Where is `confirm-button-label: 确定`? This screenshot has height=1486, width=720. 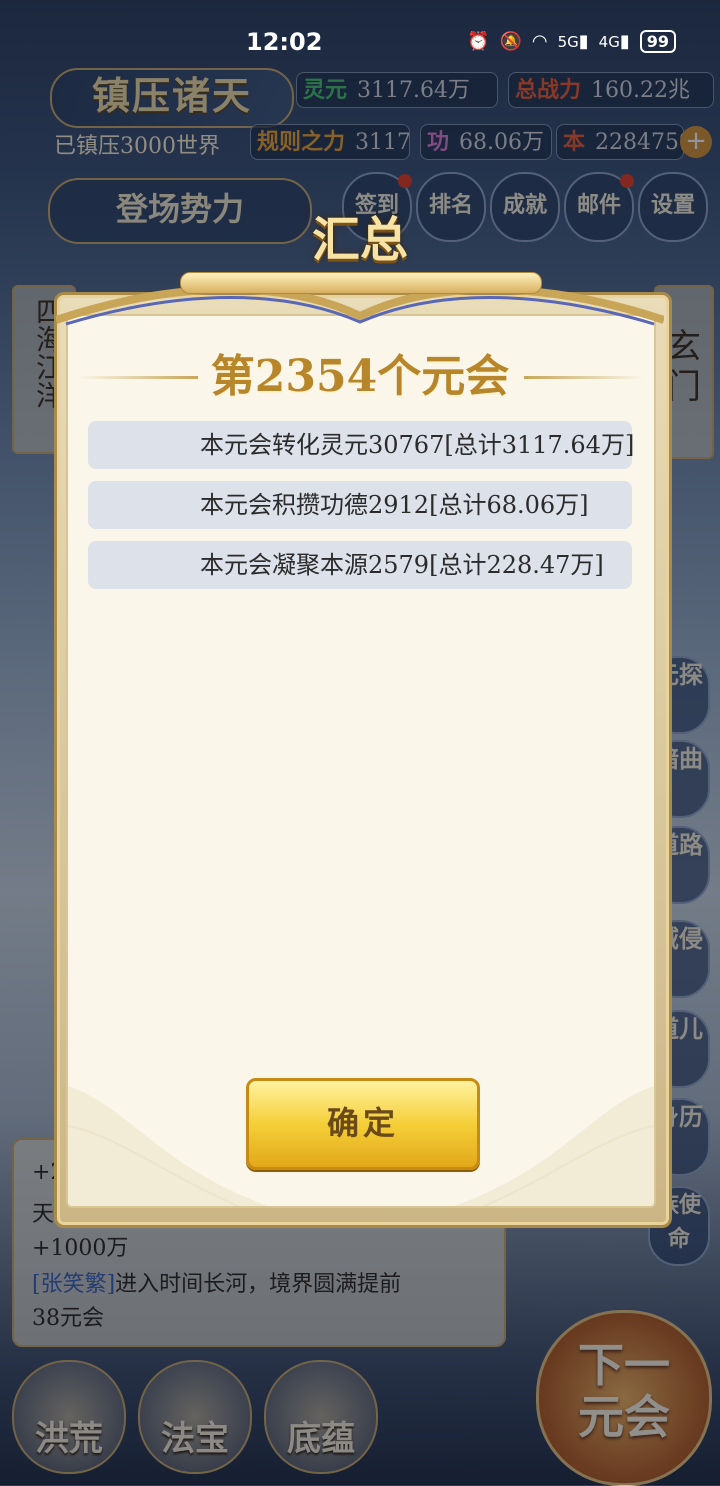
confirm-button-label: 确定 is located at coordinates (362, 1123).